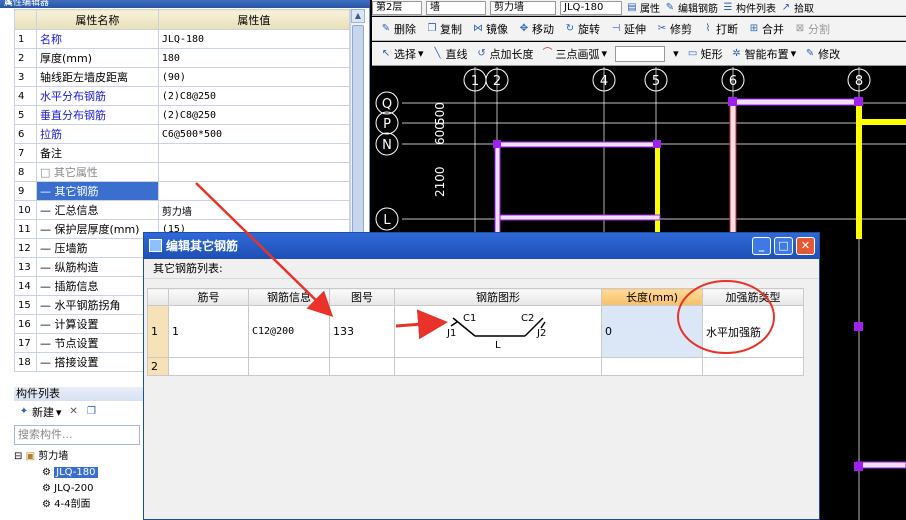 This screenshot has height=520, width=906. Describe the element at coordinates (643, 8) in the screenshot. I see `properties-button: ▤ 属性` at that location.